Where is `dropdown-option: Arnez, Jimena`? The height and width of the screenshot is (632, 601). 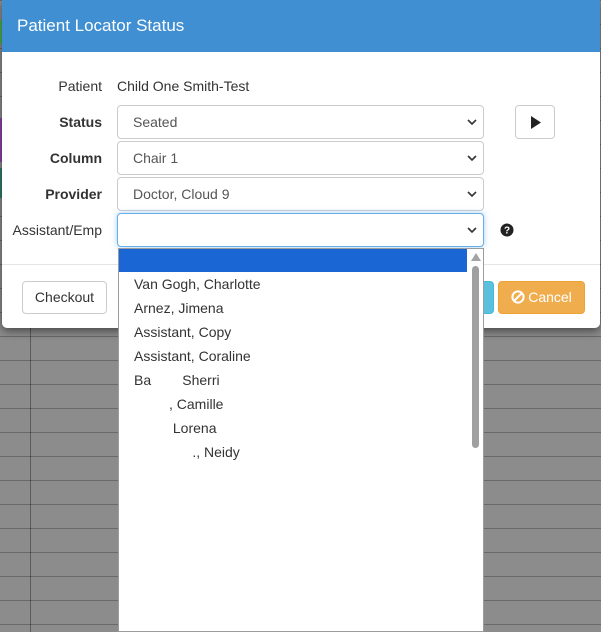 dropdown-option: Arnez, Jimena is located at coordinates (293, 308).